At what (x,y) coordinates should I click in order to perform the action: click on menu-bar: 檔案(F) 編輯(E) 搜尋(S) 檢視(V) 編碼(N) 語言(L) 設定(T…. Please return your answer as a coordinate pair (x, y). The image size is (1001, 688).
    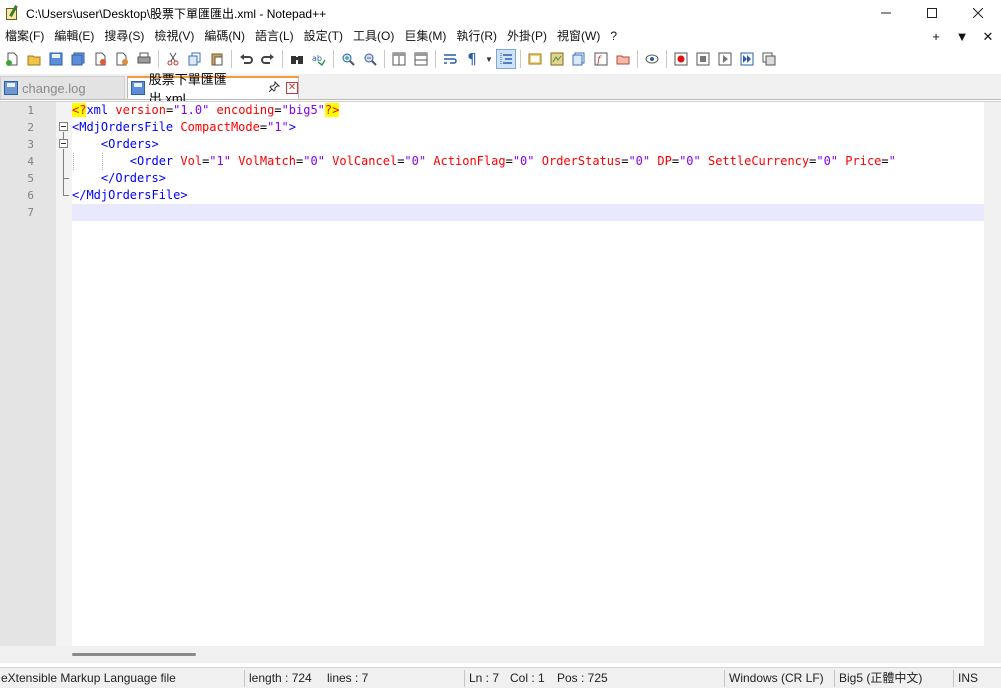
    Looking at the image, I should click on (500, 36).